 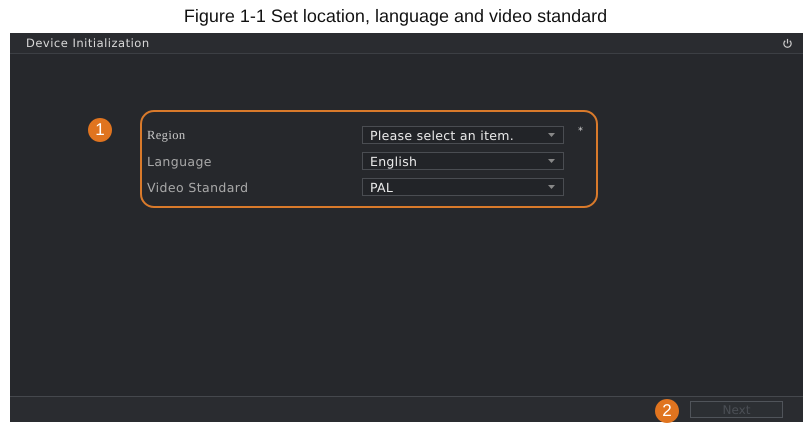 I want to click on figure-caption: Figure 1-1 Set location, language and video standard, so click(x=395, y=16).